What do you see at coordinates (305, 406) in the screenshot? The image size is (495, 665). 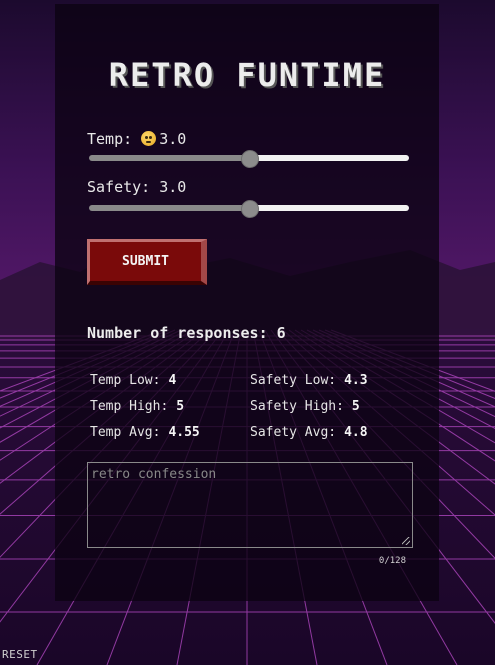 I see `stat-safety-high: Safety High: 5` at bounding box center [305, 406].